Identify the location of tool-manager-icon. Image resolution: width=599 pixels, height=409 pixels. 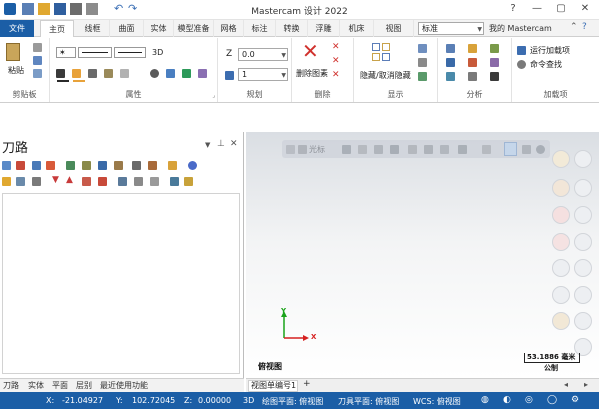
(172, 165).